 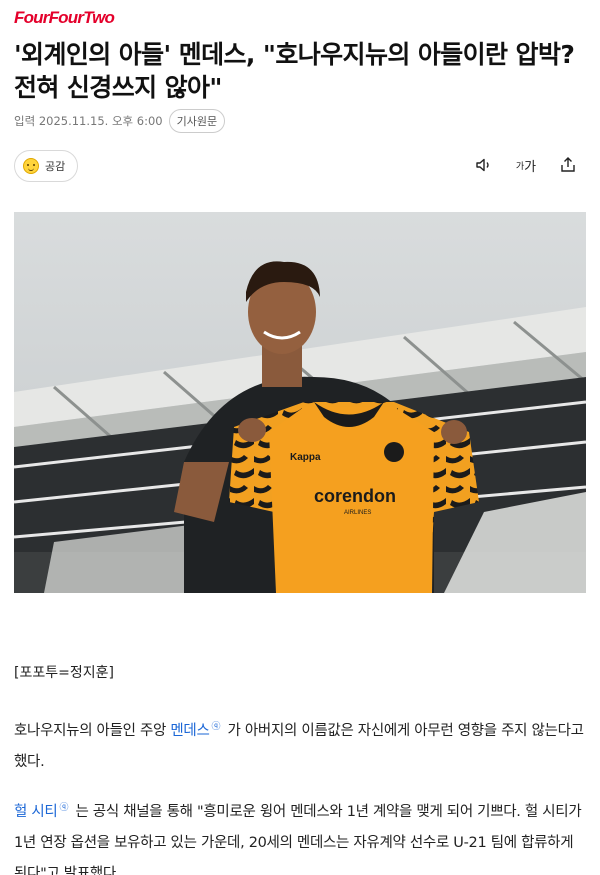 I want to click on font-size-button: 가가, so click(x=526, y=165).